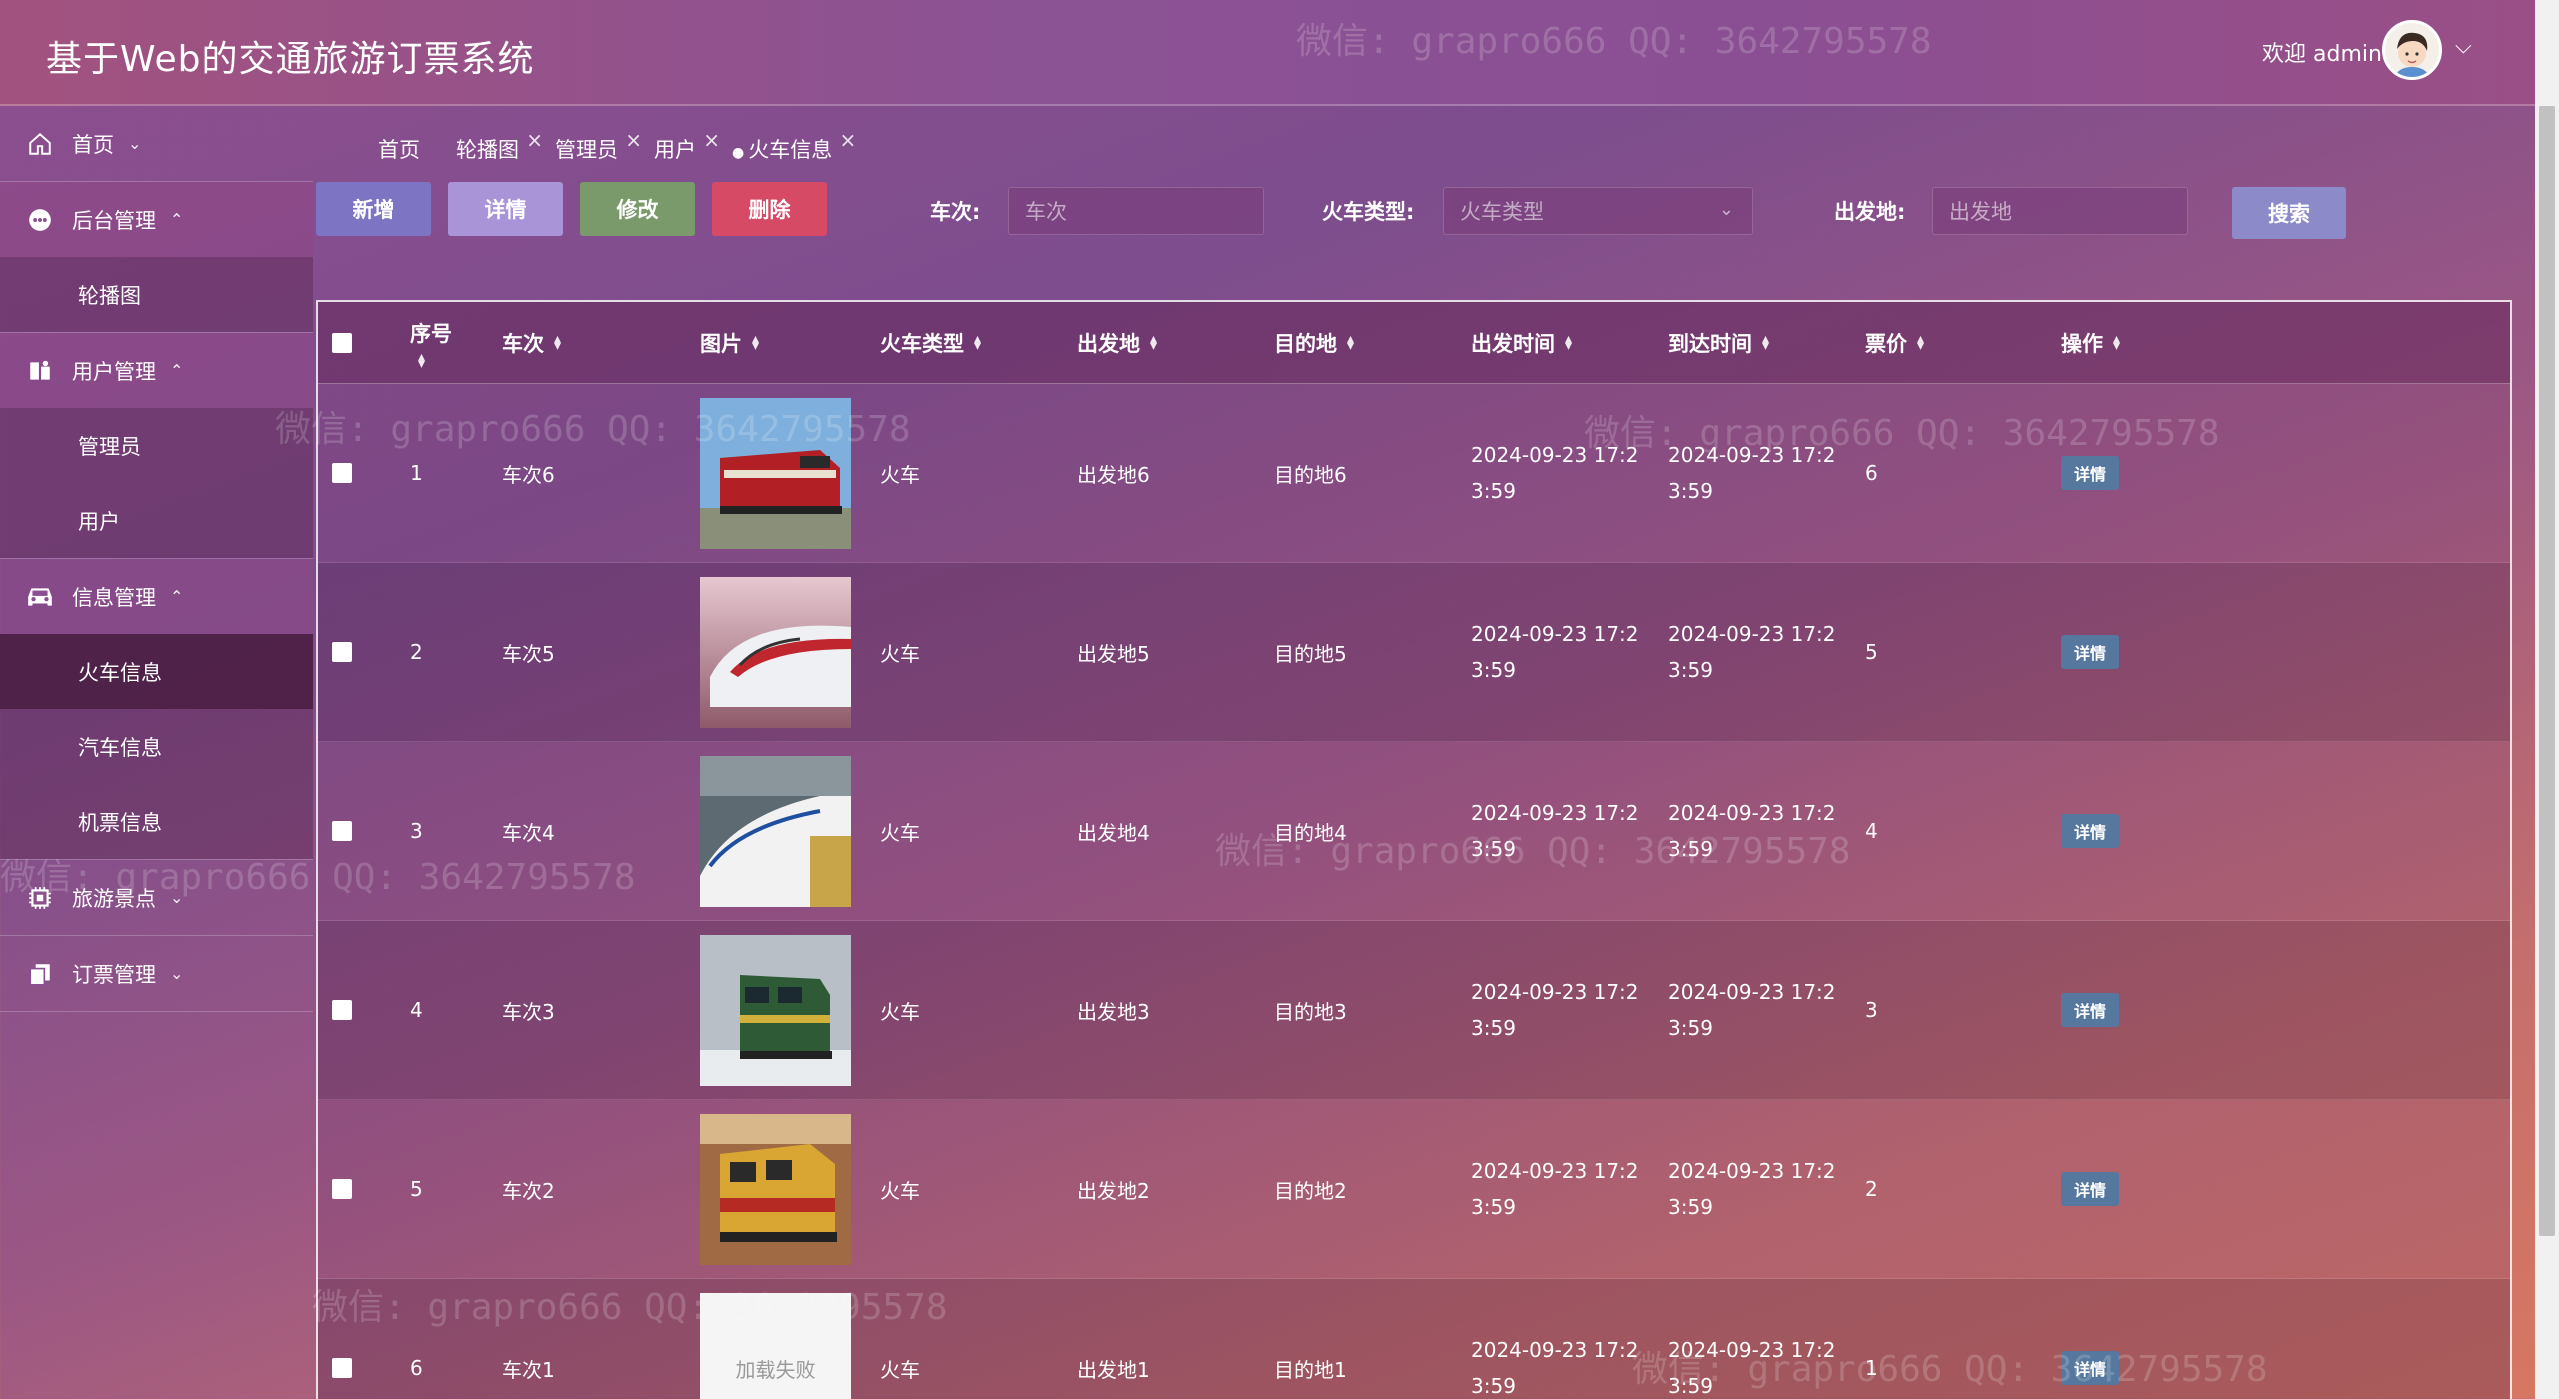  What do you see at coordinates (1870, 212) in the screenshot?
I see `origin-label: 出发地:` at bounding box center [1870, 212].